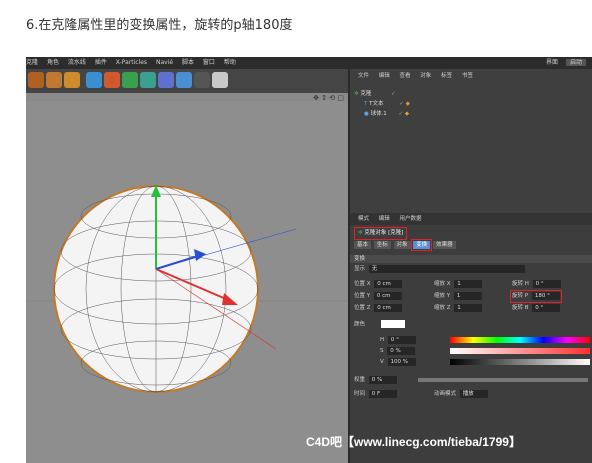  I want to click on menu-plugins: 插件, so click(101, 62).